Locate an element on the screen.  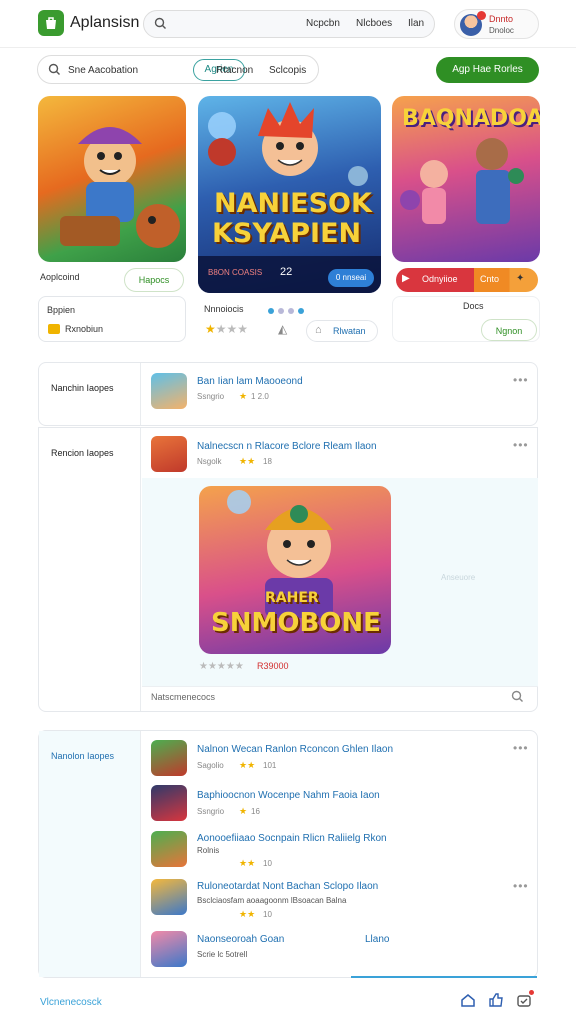
item-rating: 18 is located at coordinates (267, 461).